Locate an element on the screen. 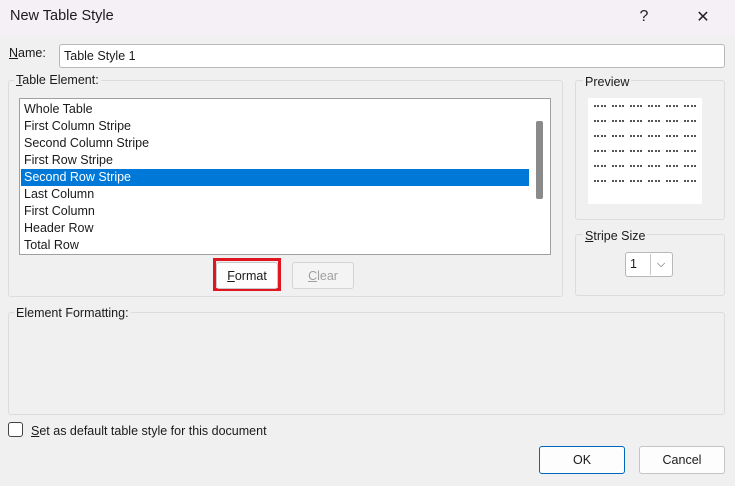 The image size is (735, 486). window-title: New Table Style is located at coordinates (62, 16).